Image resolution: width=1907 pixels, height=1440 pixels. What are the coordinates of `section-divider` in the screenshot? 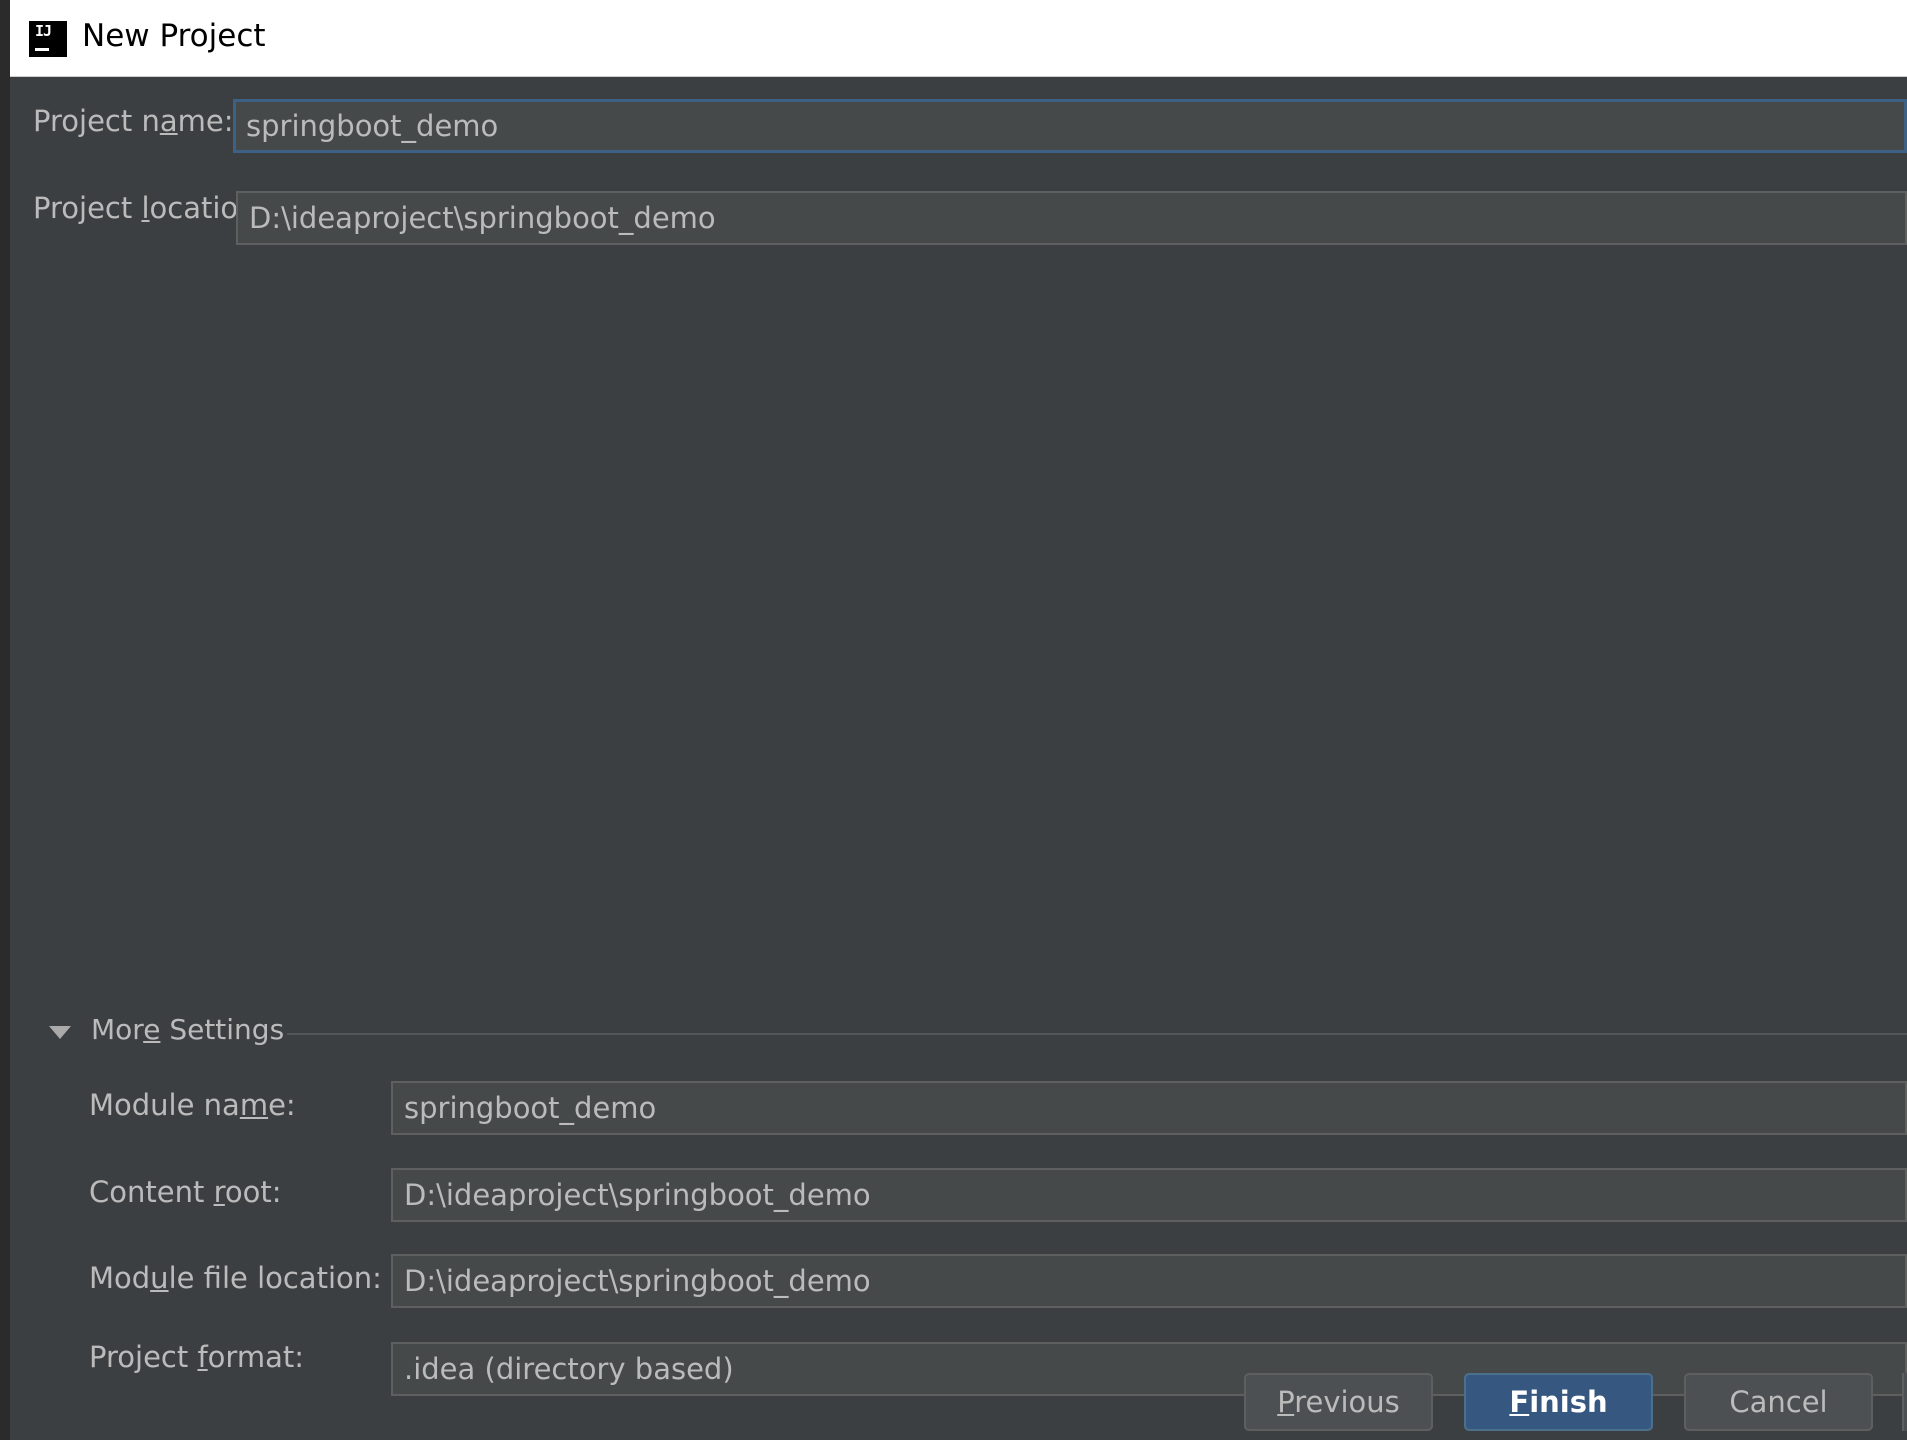 It's located at (1097, 1034).